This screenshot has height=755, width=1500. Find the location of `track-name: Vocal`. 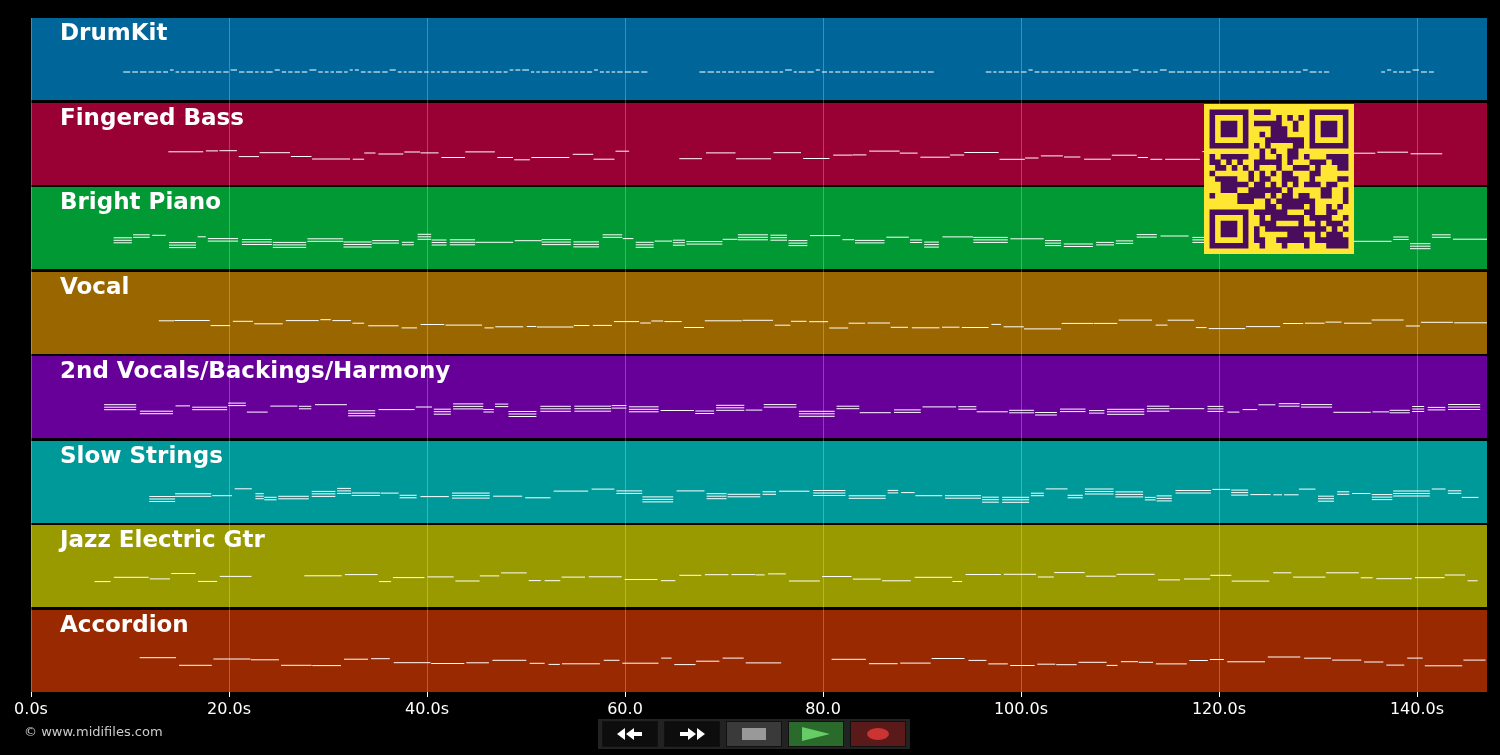

track-name: Vocal is located at coordinates (95, 286).